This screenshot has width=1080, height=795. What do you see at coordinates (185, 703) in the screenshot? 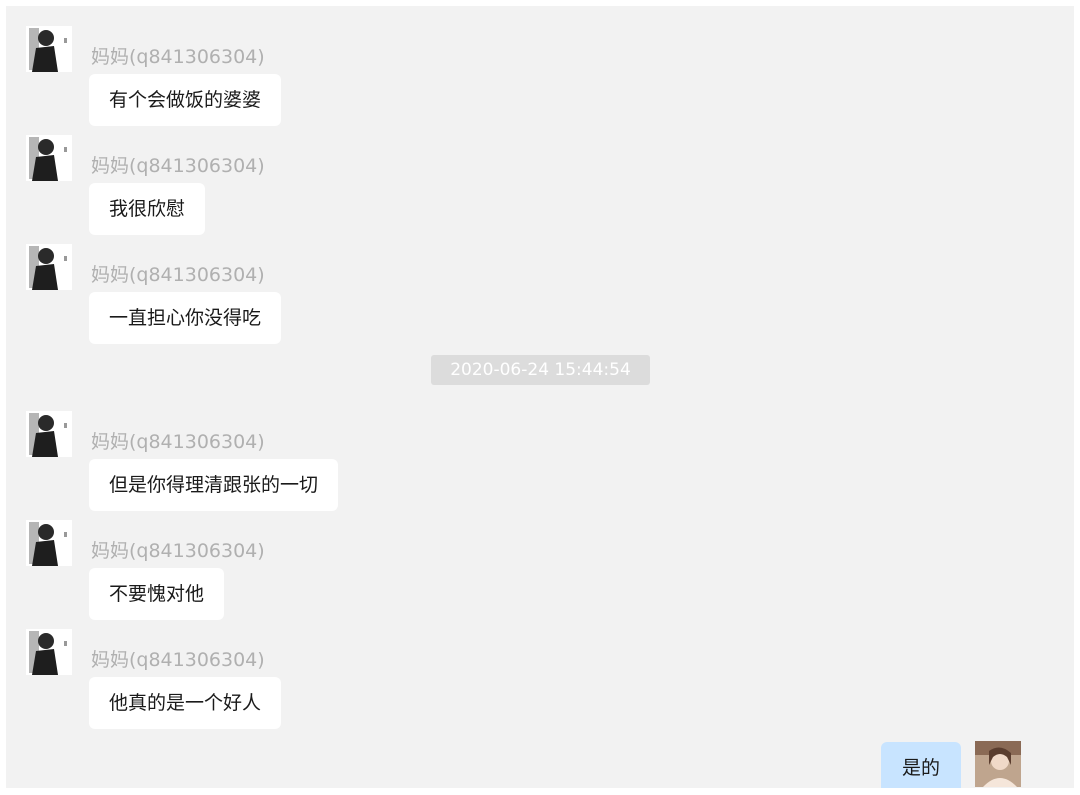
I see `message-bubble: 他真的是一个好人` at bounding box center [185, 703].